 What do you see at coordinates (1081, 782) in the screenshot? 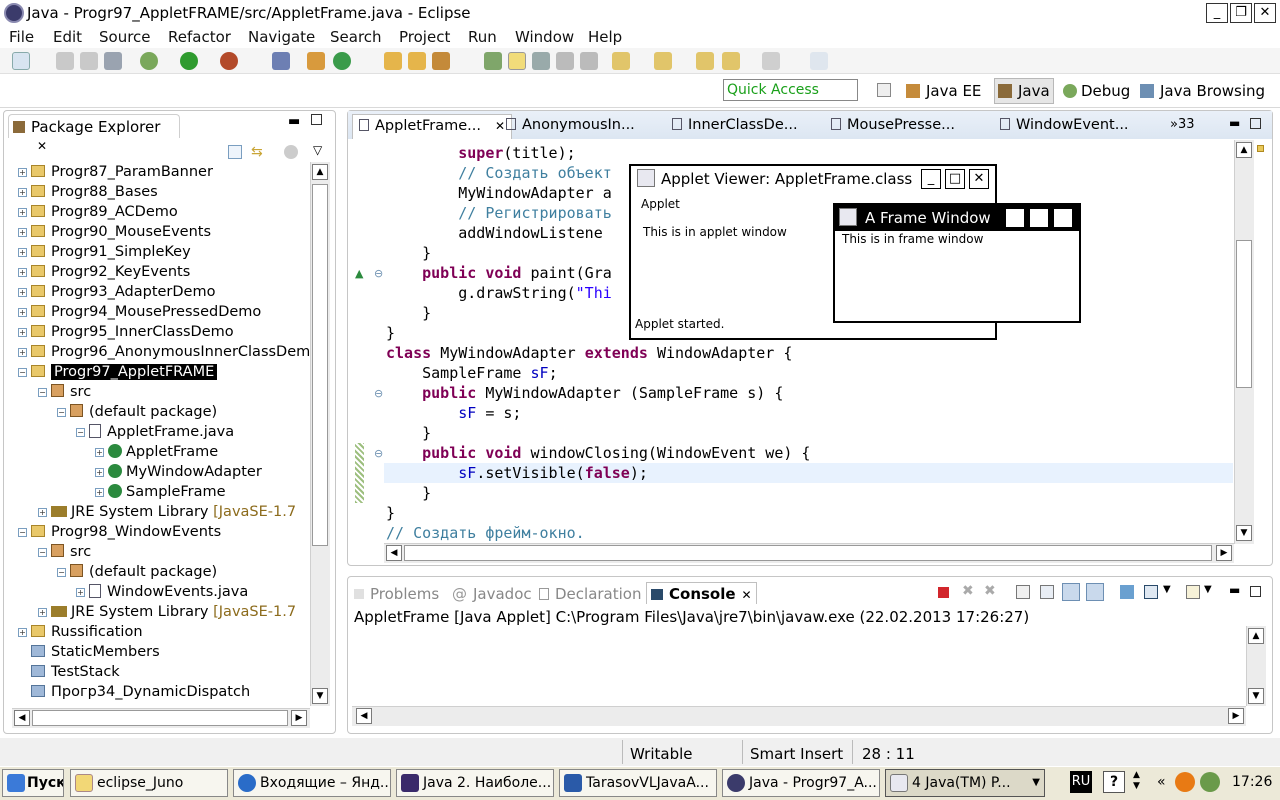
I see `language-indicator: RU` at bounding box center [1081, 782].